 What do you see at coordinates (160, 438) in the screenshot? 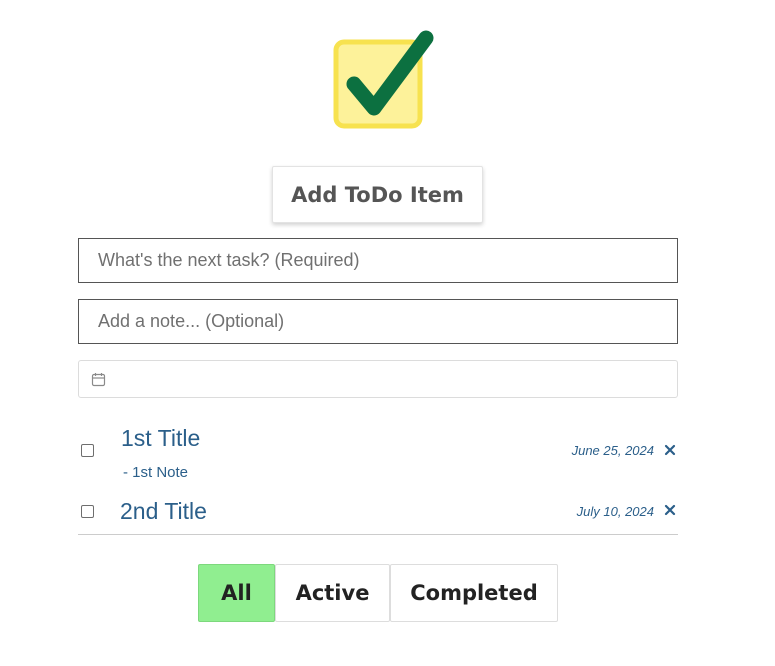
I see `todo-title: 1st Title` at bounding box center [160, 438].